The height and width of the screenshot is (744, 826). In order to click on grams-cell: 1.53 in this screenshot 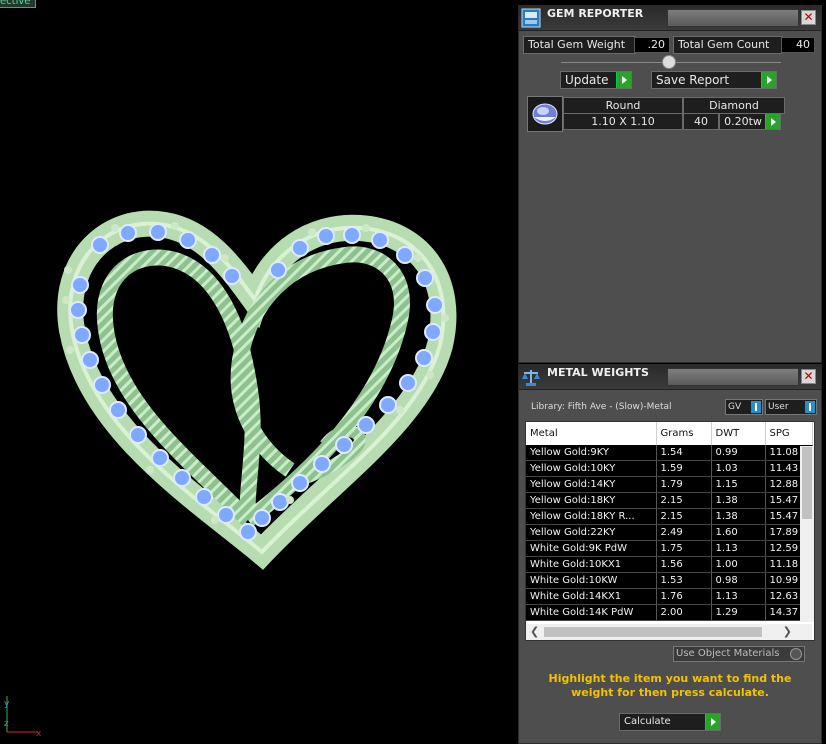, I will do `click(684, 580)`.